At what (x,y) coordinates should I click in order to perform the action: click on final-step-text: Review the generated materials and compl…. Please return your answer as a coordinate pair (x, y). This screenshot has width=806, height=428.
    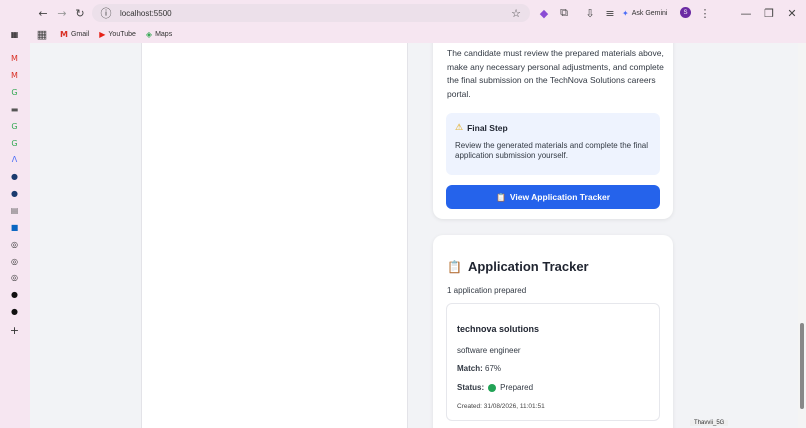
    Looking at the image, I should click on (551, 150).